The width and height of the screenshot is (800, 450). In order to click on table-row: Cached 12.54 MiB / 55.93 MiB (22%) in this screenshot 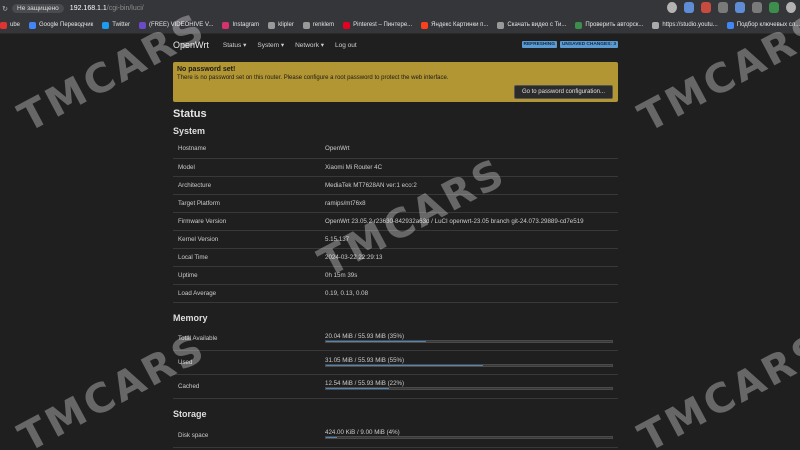, I will do `click(395, 386)`.